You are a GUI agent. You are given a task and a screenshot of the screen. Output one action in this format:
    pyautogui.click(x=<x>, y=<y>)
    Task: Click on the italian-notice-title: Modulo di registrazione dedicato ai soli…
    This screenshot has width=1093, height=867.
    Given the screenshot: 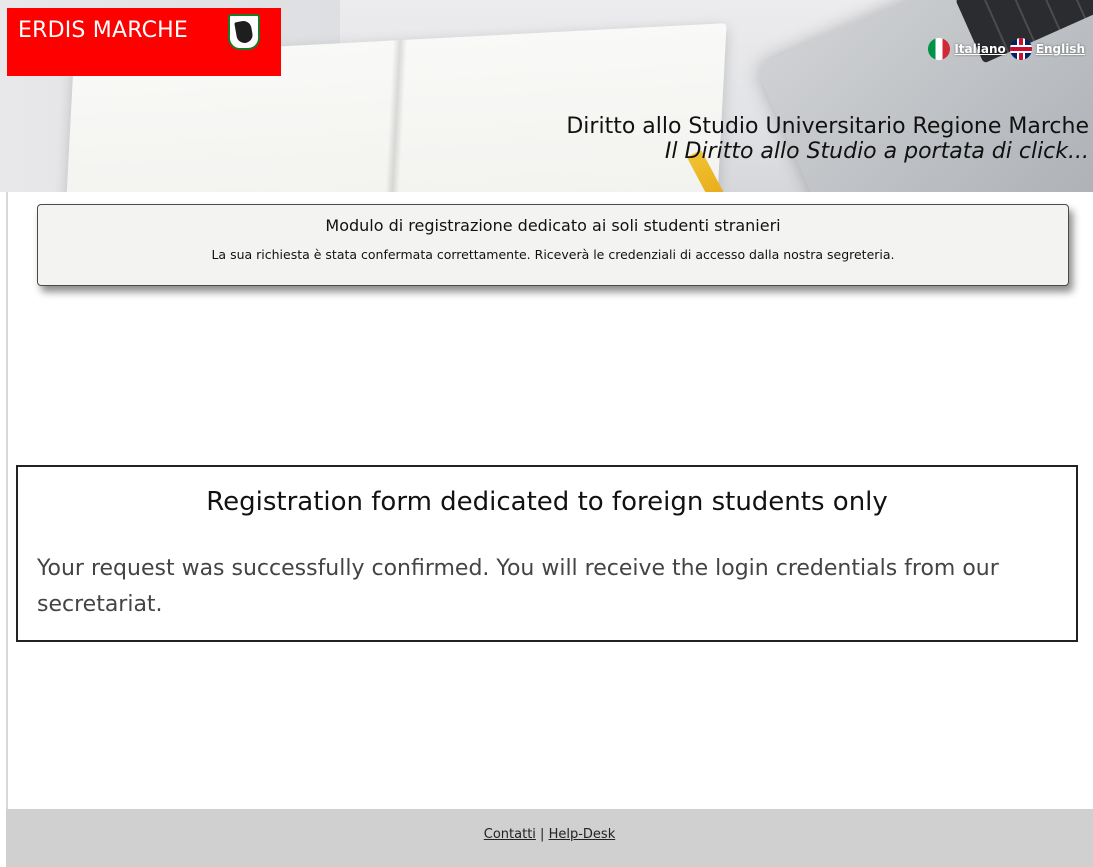 What is the action you would take?
    pyautogui.click(x=553, y=225)
    